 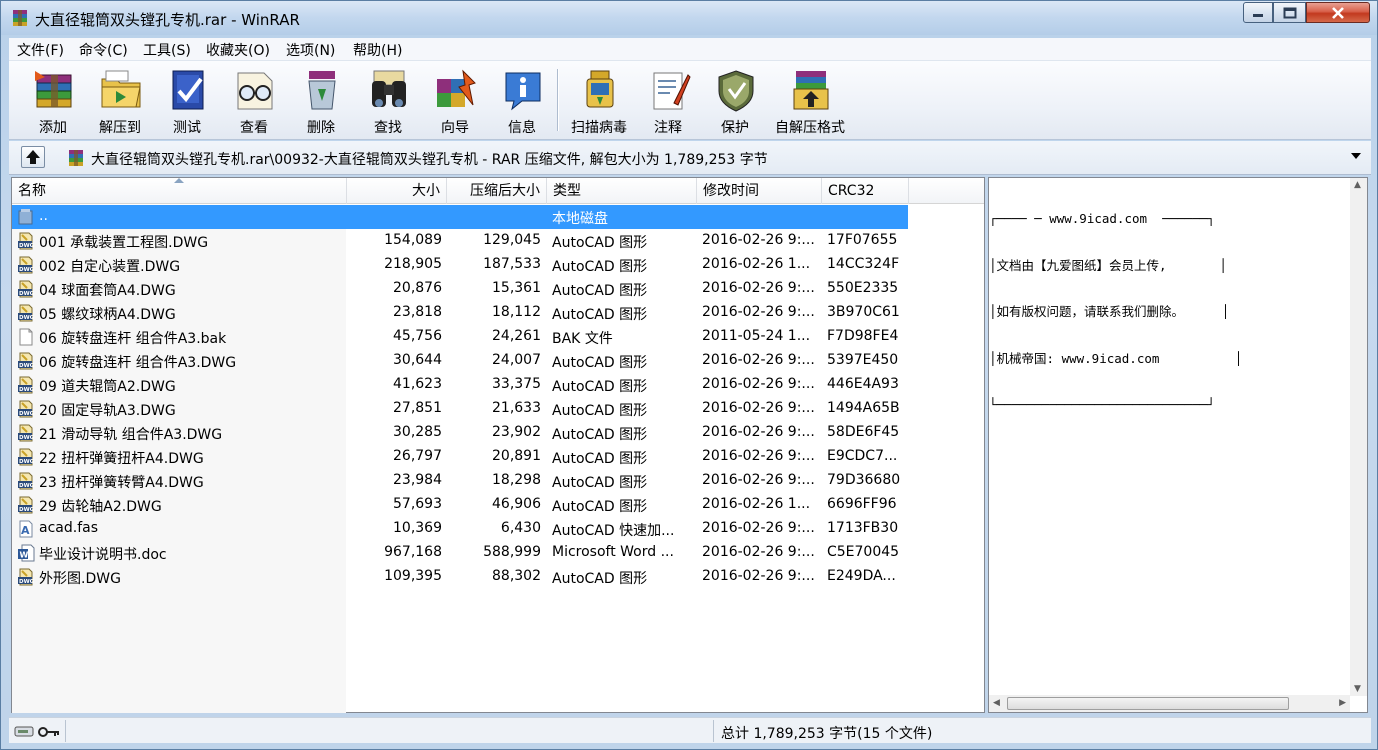 I want to click on file-name: 001 承载装置工程图.DWG, so click(x=124, y=243).